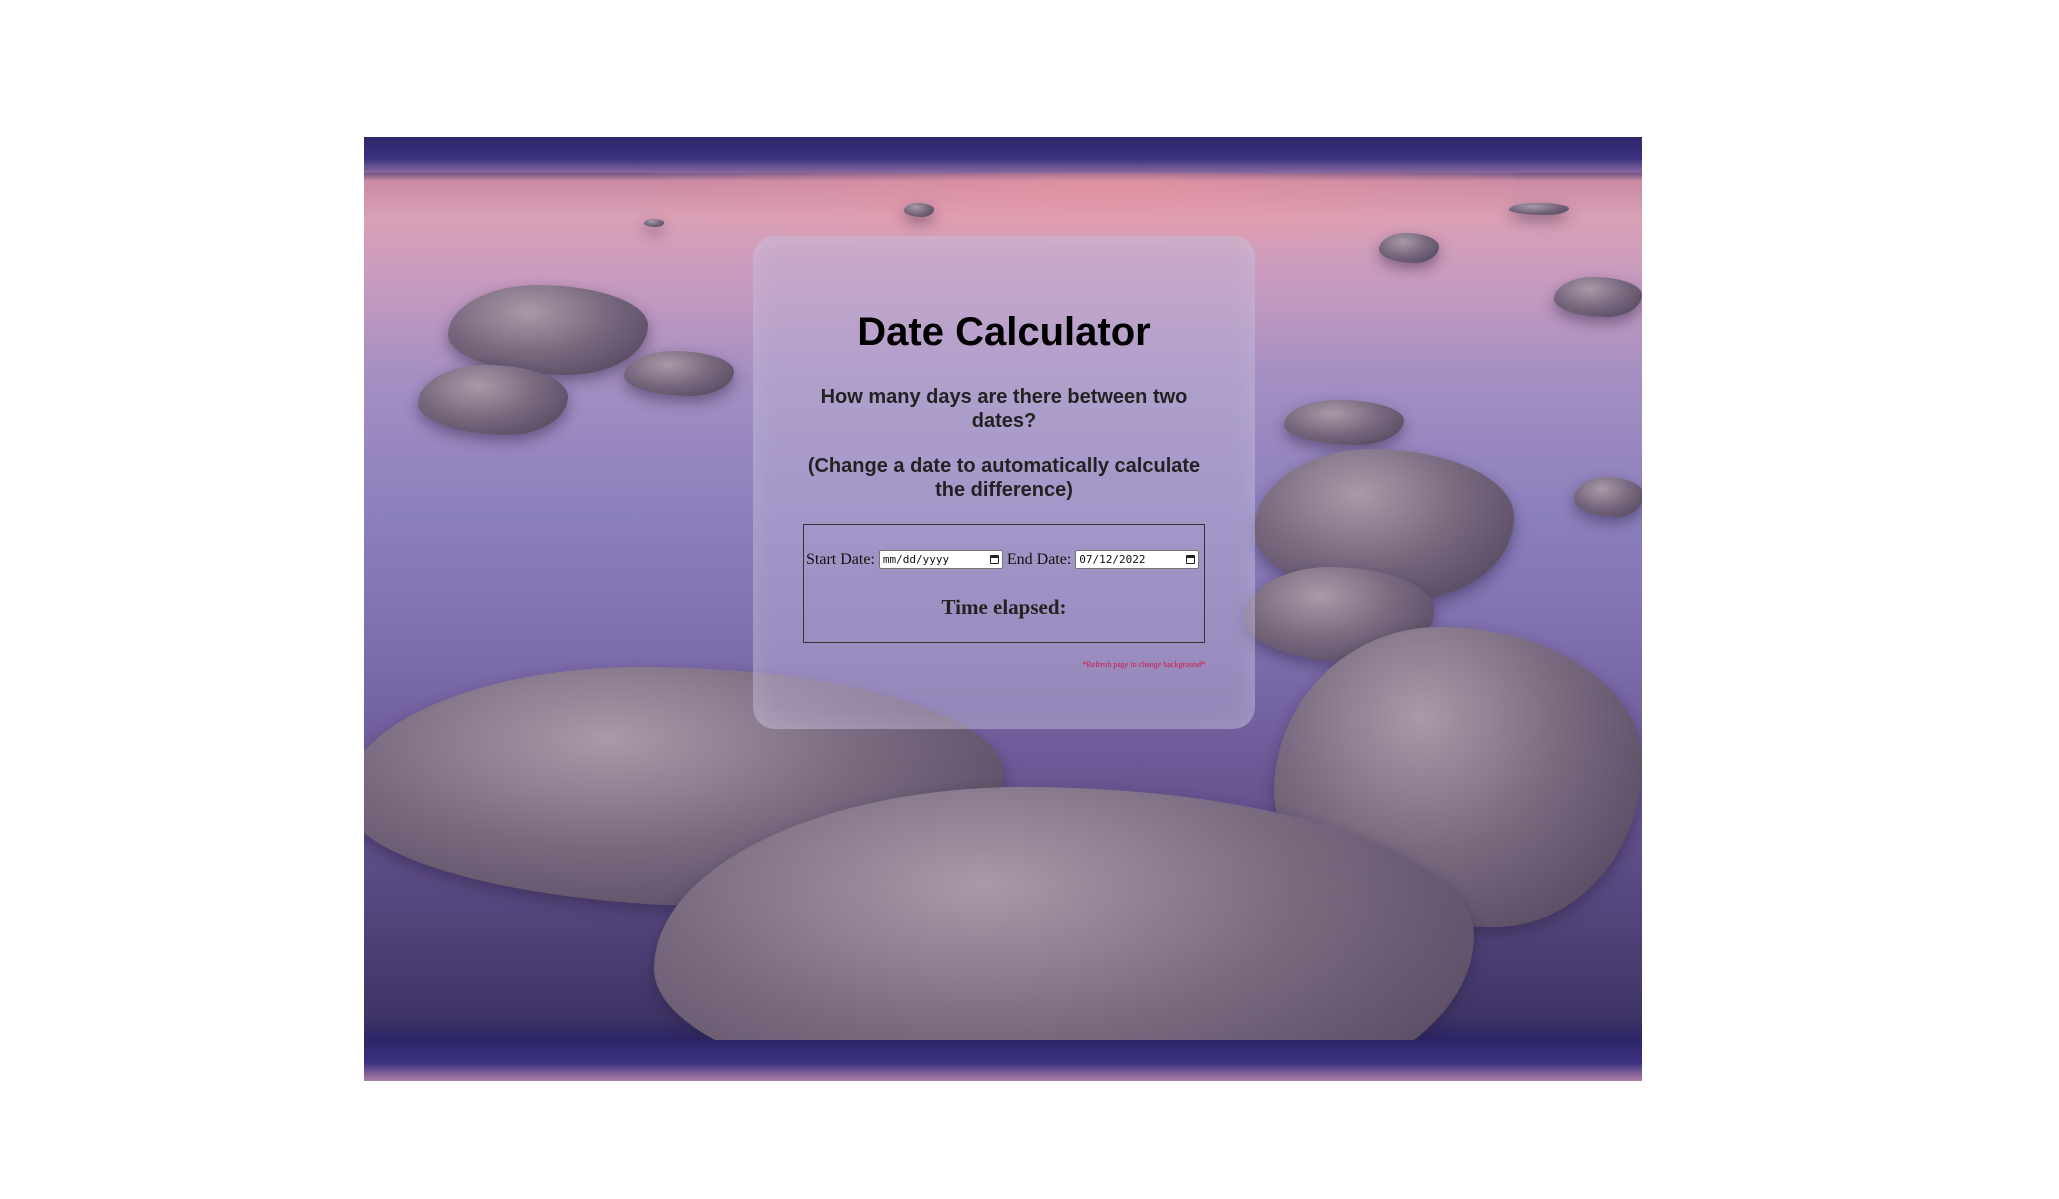 This screenshot has width=2059, height=1199. What do you see at coordinates (1004, 607) in the screenshot?
I see `time-elapsed-label: Time elapsed:` at bounding box center [1004, 607].